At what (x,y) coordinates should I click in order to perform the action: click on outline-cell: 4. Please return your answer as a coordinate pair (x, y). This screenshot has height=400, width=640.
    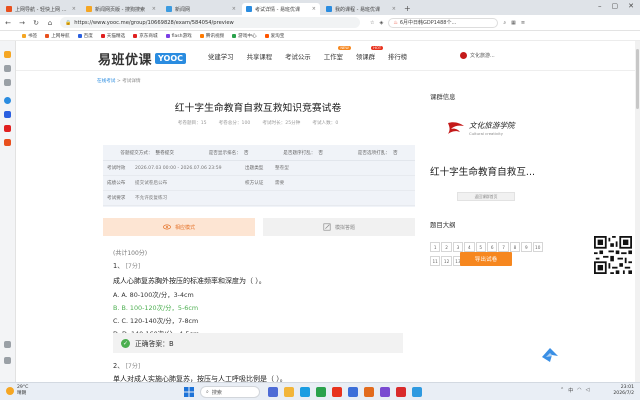
    Looking at the image, I should click on (469, 247).